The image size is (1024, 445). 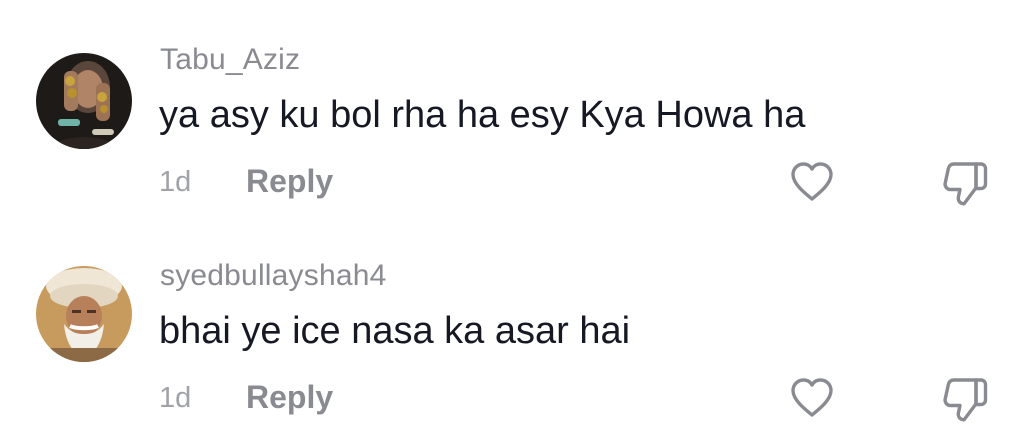 What do you see at coordinates (482, 115) in the screenshot?
I see `comment-text: ya asy ku bol rha ha esy Kya Howa ha` at bounding box center [482, 115].